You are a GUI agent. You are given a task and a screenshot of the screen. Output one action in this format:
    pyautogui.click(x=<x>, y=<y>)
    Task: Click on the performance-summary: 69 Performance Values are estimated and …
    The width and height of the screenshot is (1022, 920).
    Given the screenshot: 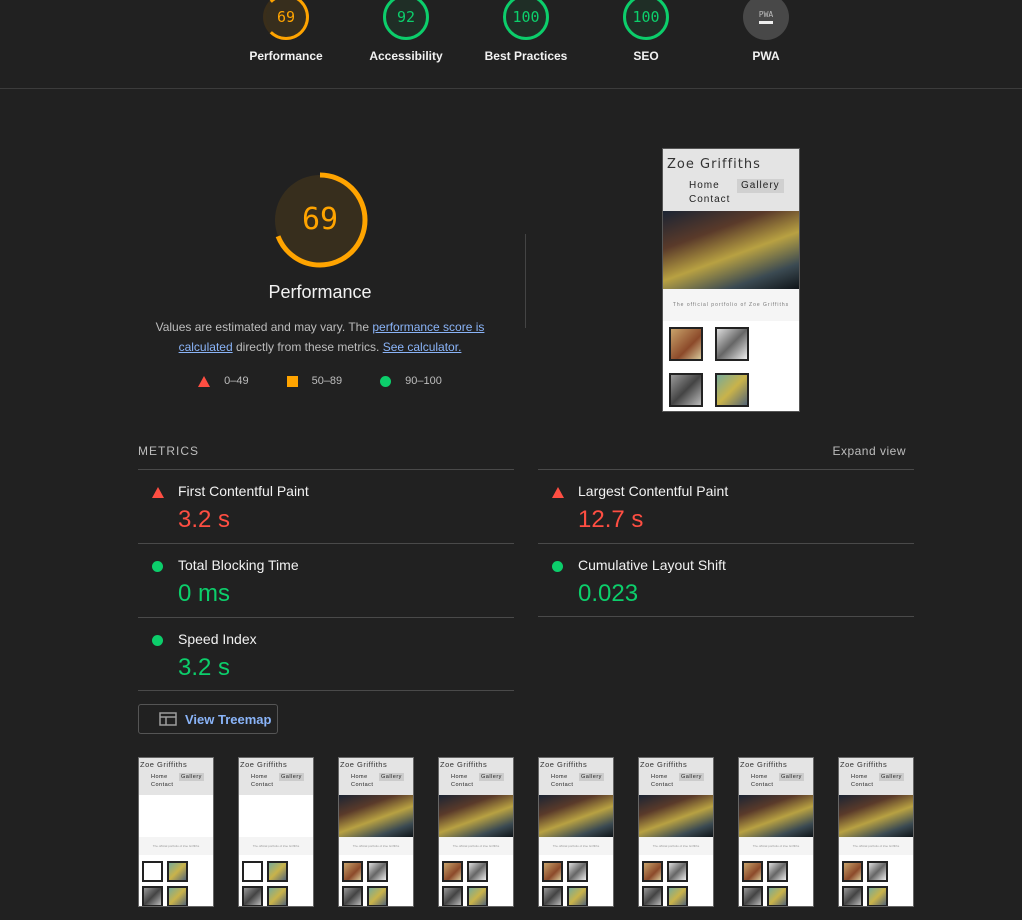 What is the action you would take?
    pyautogui.click(x=320, y=278)
    